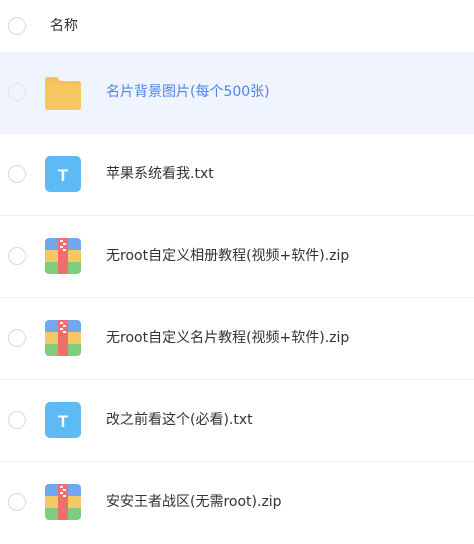 The height and width of the screenshot is (544, 474). I want to click on file-name: 无root自定义相册教程(视频+软件).zip, so click(227, 256).